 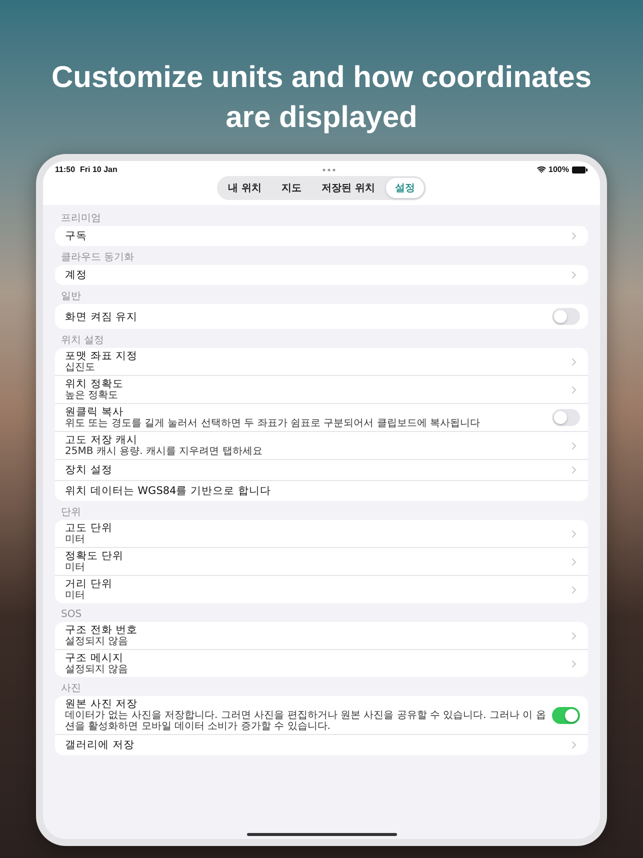 I want to click on status-time: 11:50, so click(x=65, y=169).